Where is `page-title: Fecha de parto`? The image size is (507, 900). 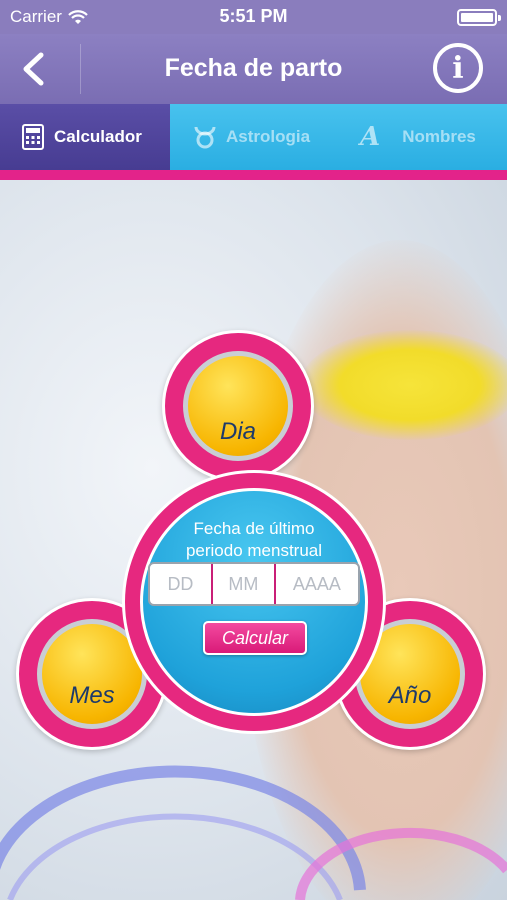 page-title: Fecha de parto is located at coordinates (253, 68).